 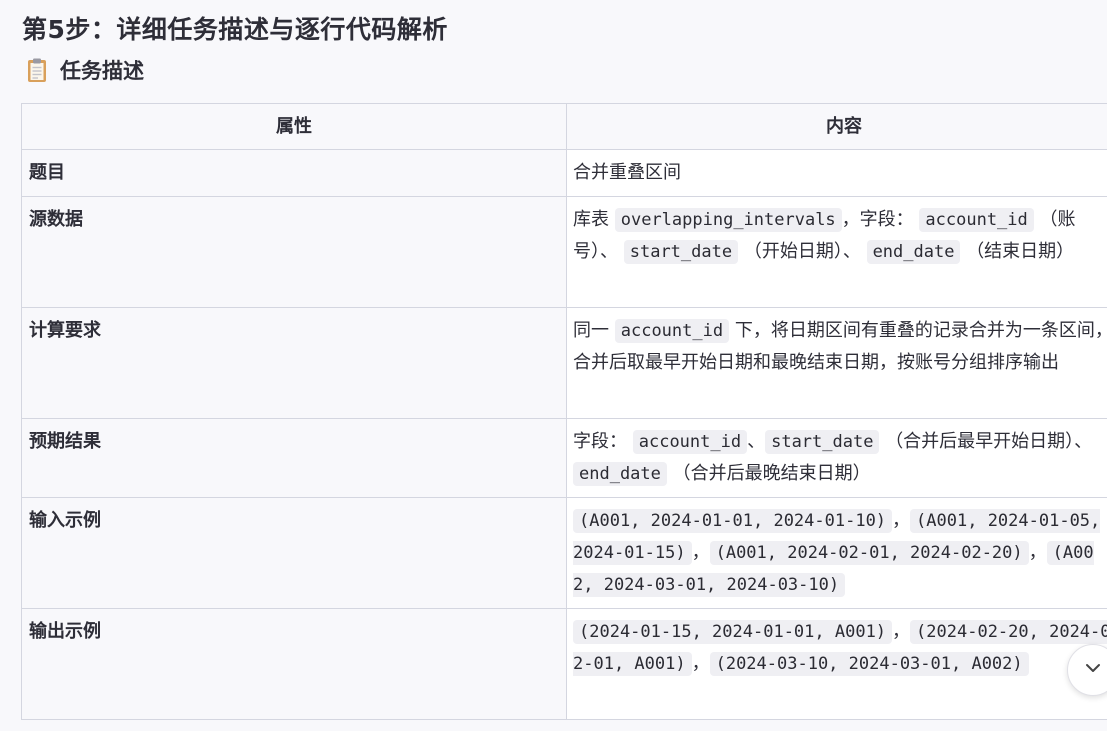 What do you see at coordinates (728, 220) in the screenshot?
I see `inline-code: overlapping_intervals` at bounding box center [728, 220].